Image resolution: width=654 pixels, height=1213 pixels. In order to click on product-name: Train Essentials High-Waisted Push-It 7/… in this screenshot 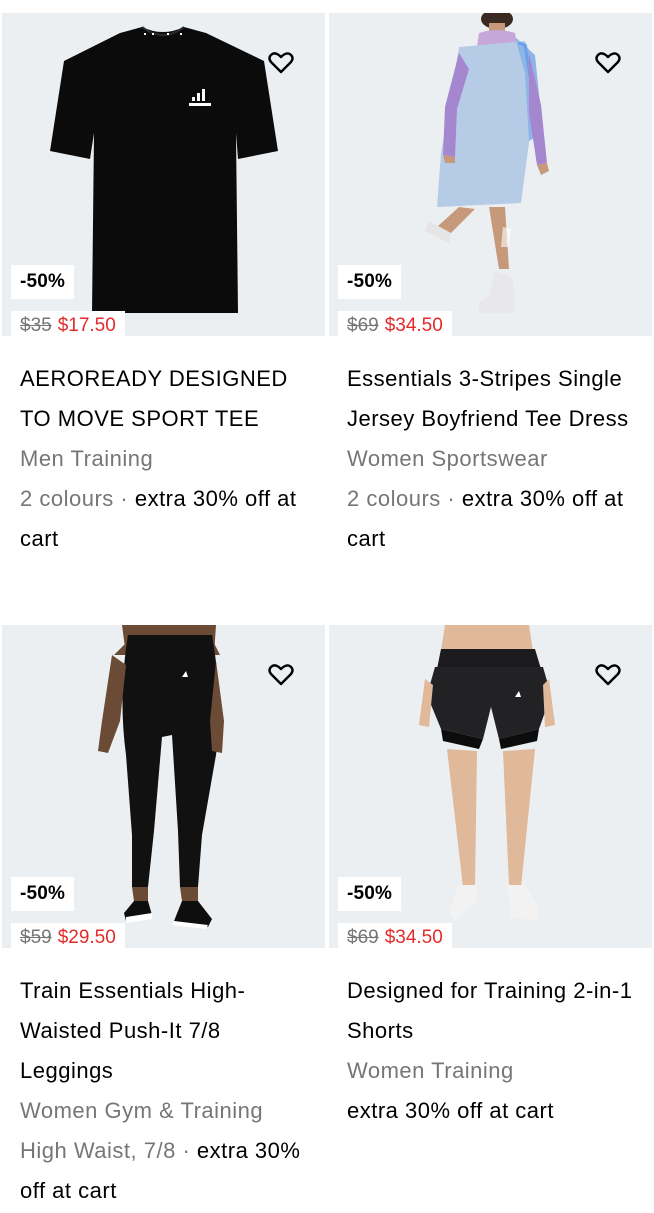, I will do `click(164, 1031)`.